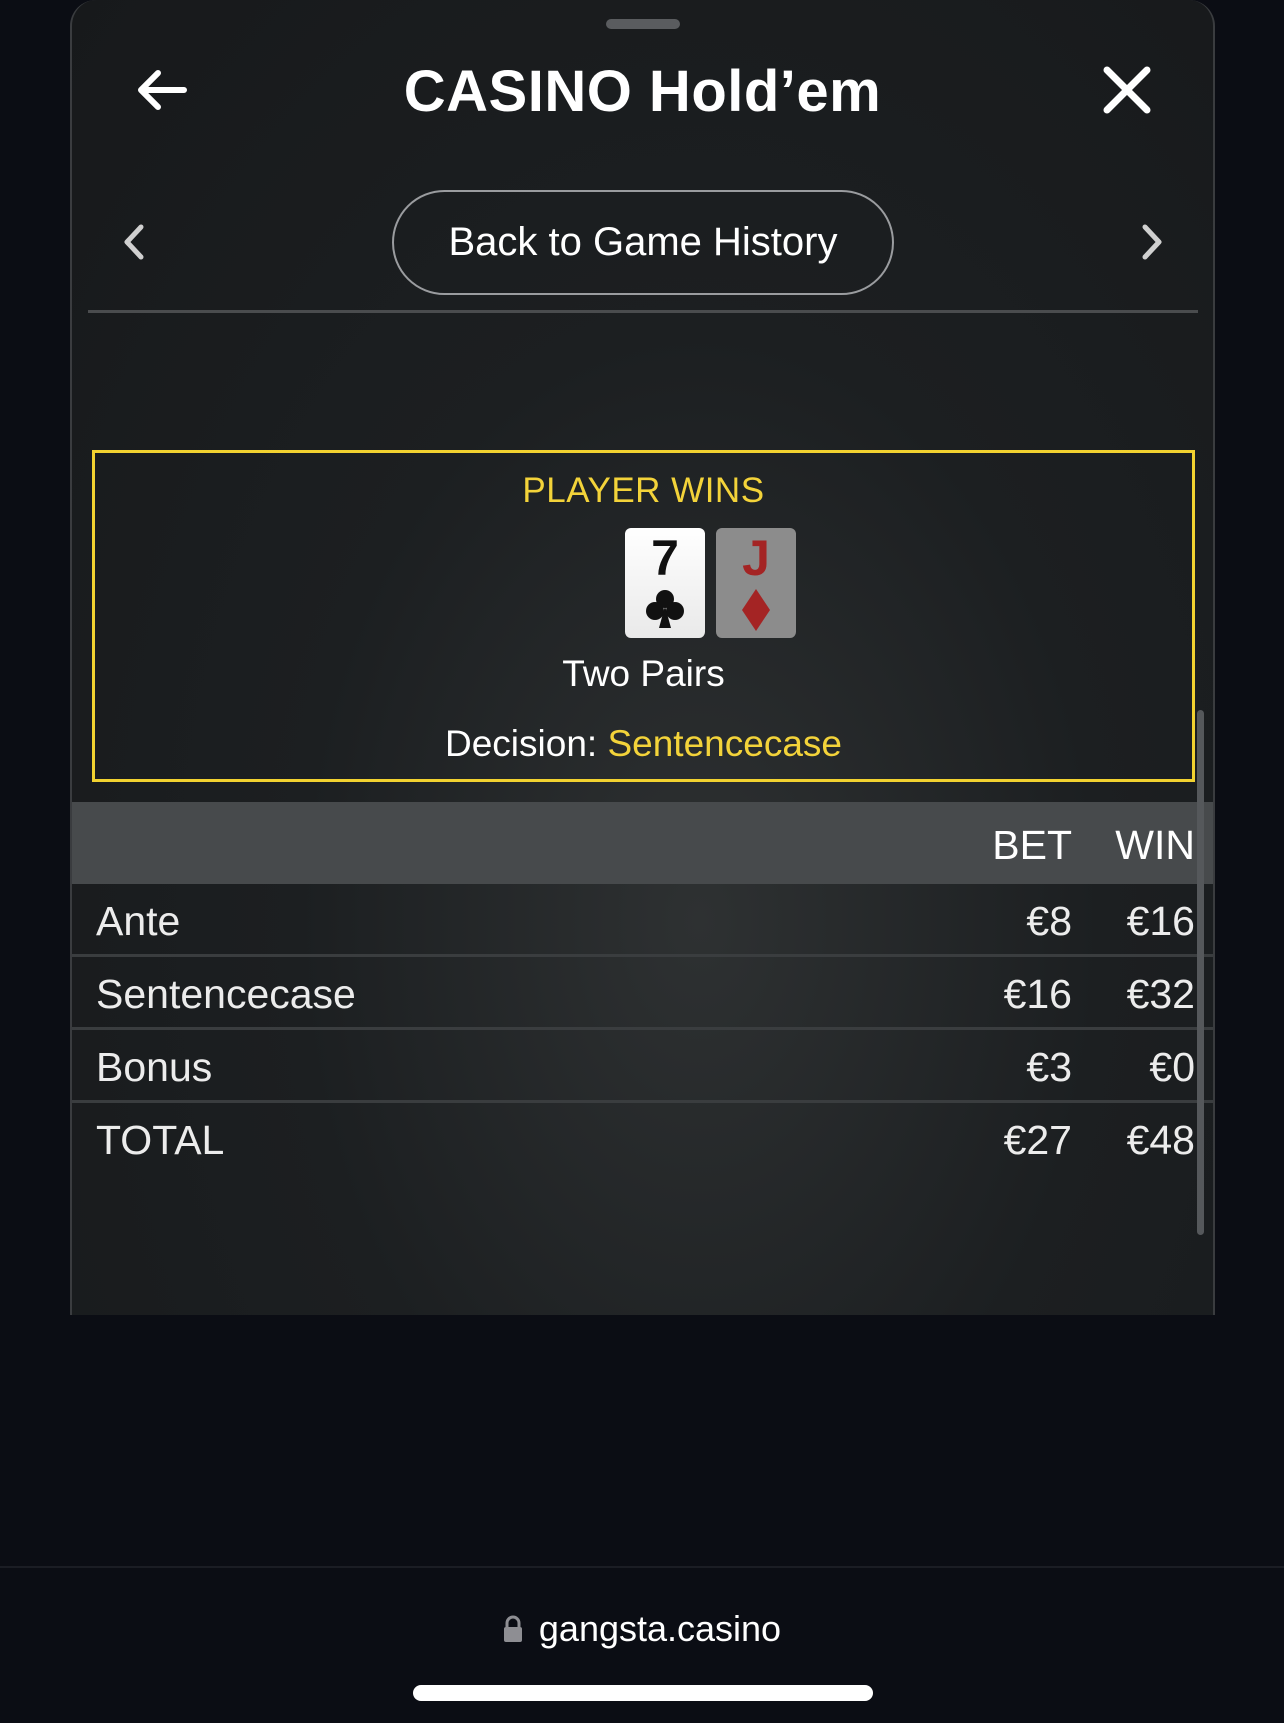 The height and width of the screenshot is (1723, 1284). What do you see at coordinates (1049, 1067) in the screenshot?
I see `row-bet: €3` at bounding box center [1049, 1067].